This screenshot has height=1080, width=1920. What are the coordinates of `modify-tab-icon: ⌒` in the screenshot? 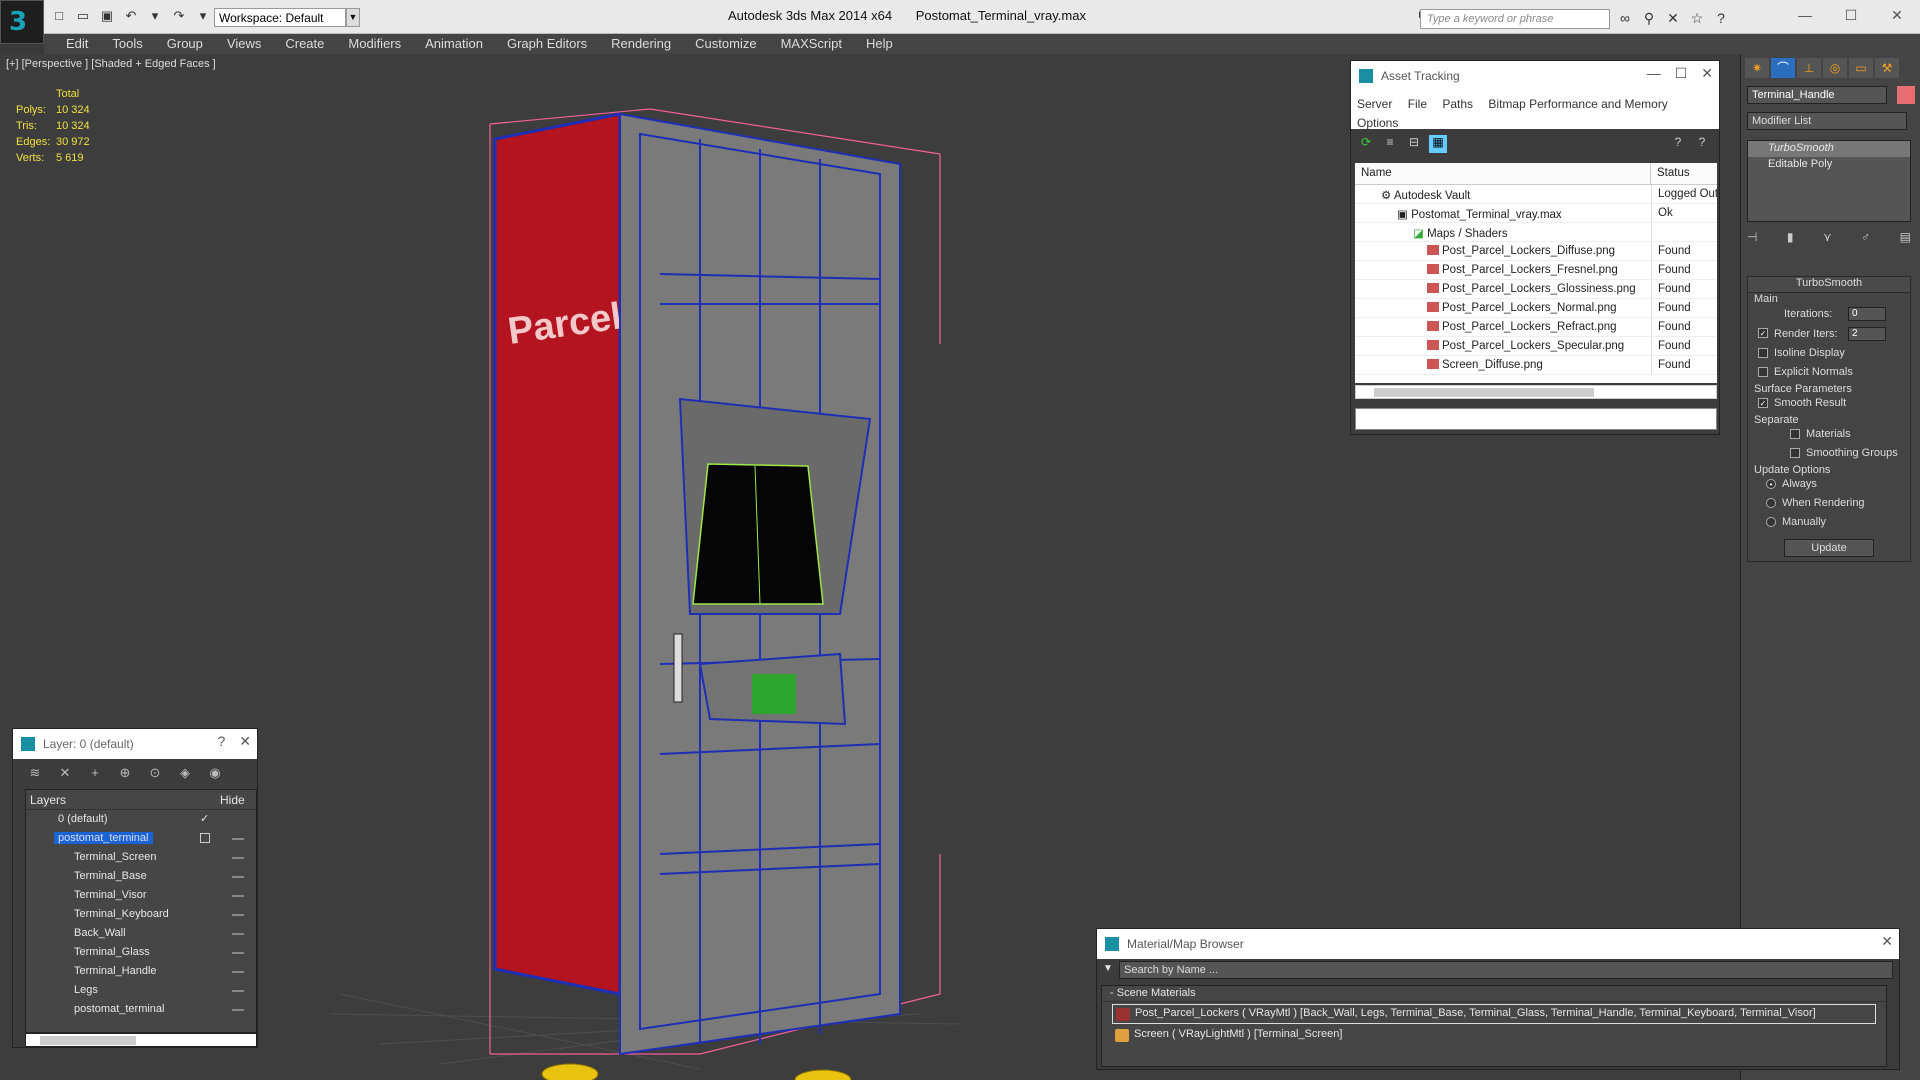 It's located at (1783, 68).